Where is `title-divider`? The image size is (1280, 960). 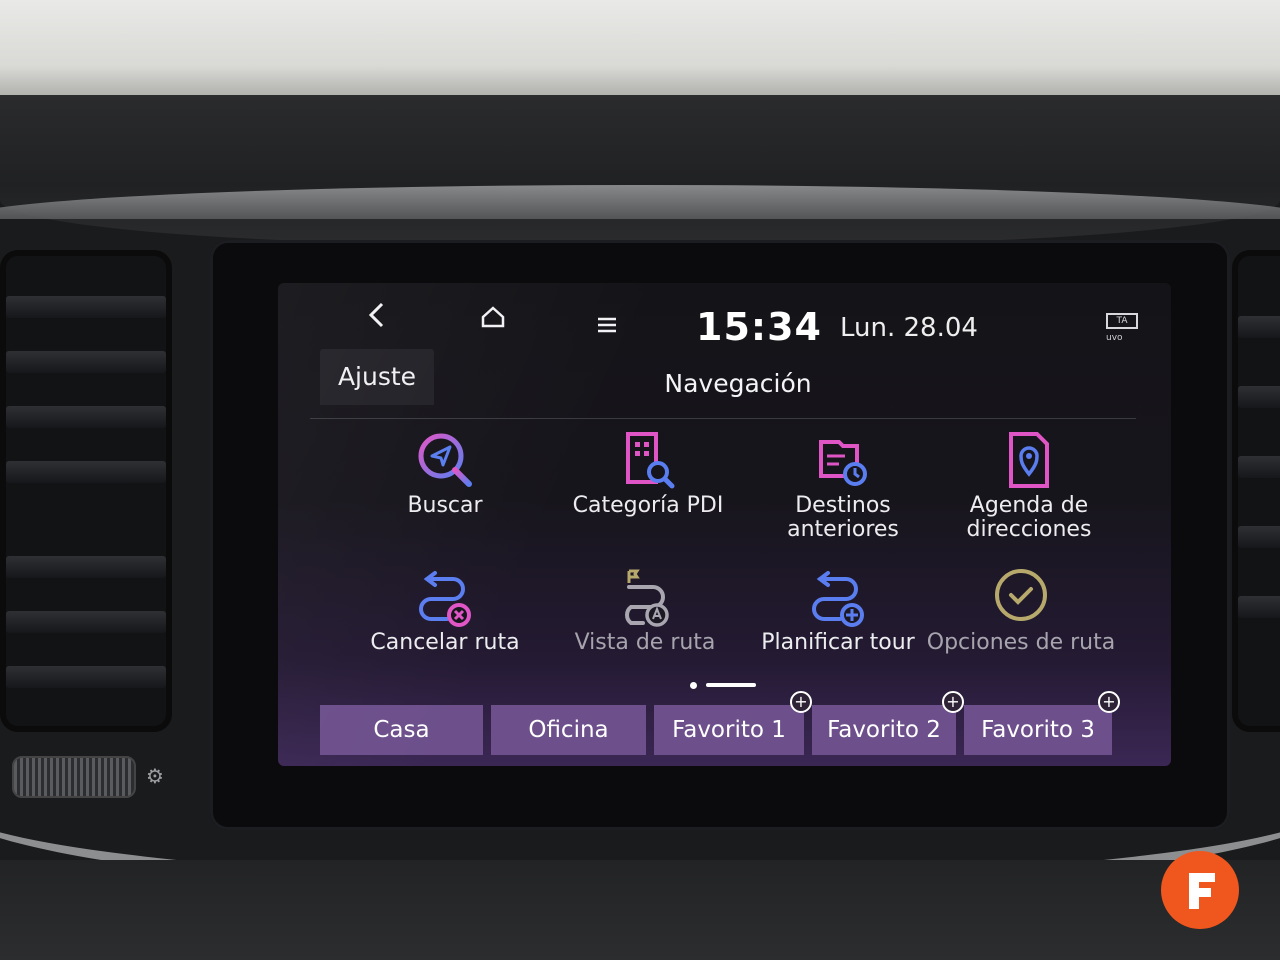
title-divider is located at coordinates (723, 418).